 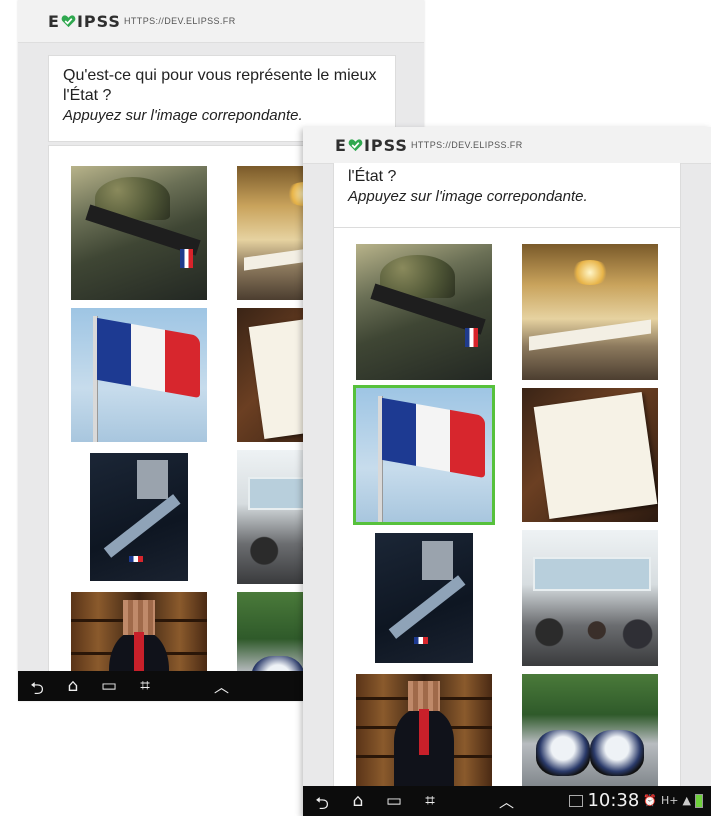 What do you see at coordinates (372, 176) in the screenshot?
I see `question-text: l'État ?` at bounding box center [372, 176].